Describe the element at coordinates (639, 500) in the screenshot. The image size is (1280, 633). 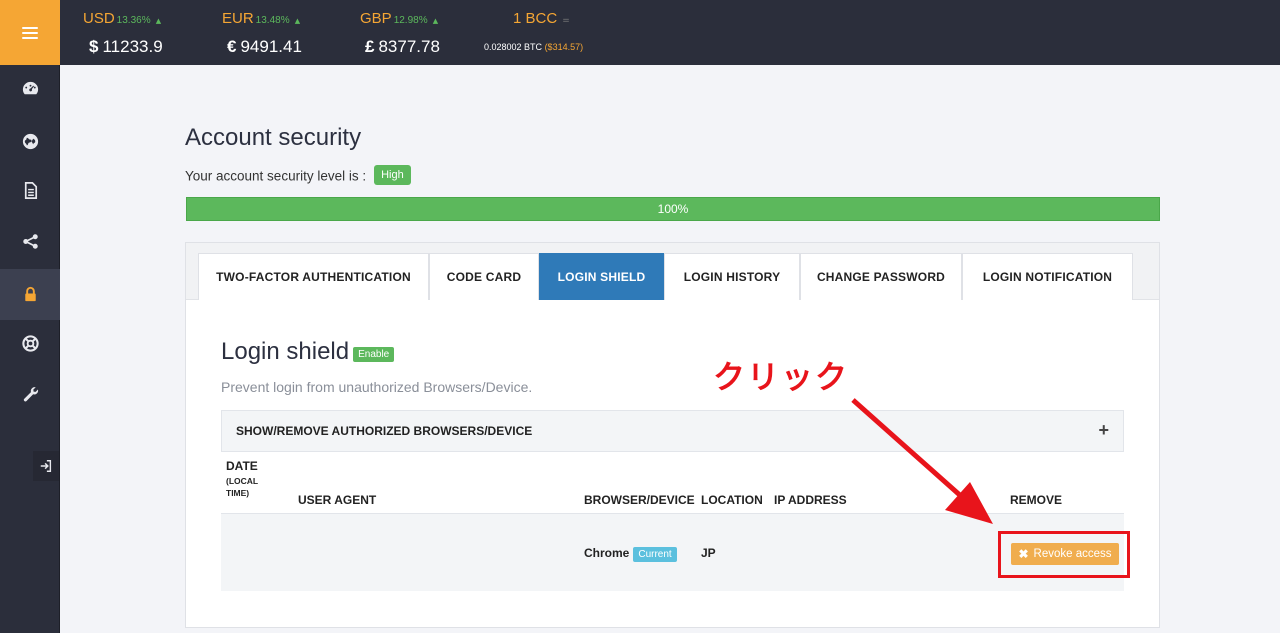
I see `column-header-browser: BROWSER/DEVICE` at that location.